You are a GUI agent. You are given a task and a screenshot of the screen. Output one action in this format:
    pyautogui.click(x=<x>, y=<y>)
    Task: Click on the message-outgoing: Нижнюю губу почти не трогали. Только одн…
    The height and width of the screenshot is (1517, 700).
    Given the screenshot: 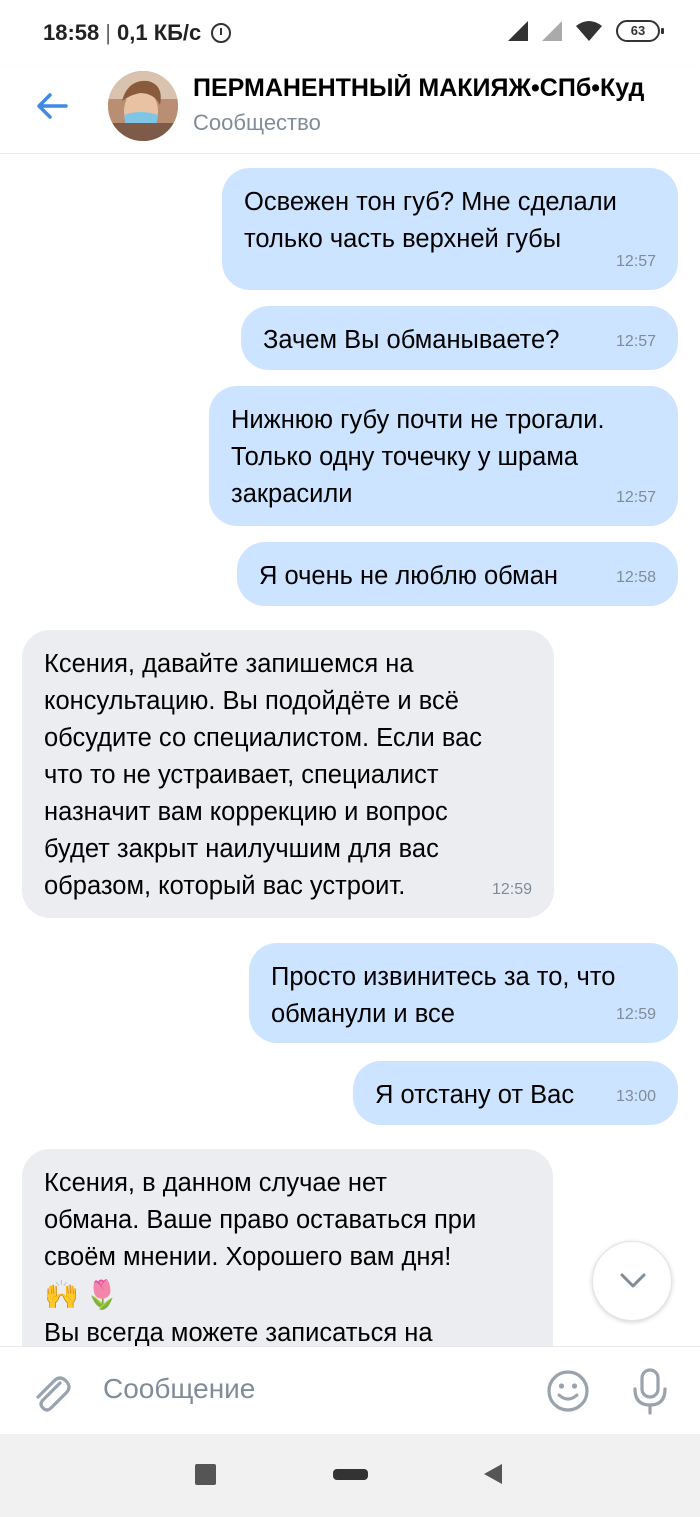 What is the action you would take?
    pyautogui.click(x=443, y=456)
    